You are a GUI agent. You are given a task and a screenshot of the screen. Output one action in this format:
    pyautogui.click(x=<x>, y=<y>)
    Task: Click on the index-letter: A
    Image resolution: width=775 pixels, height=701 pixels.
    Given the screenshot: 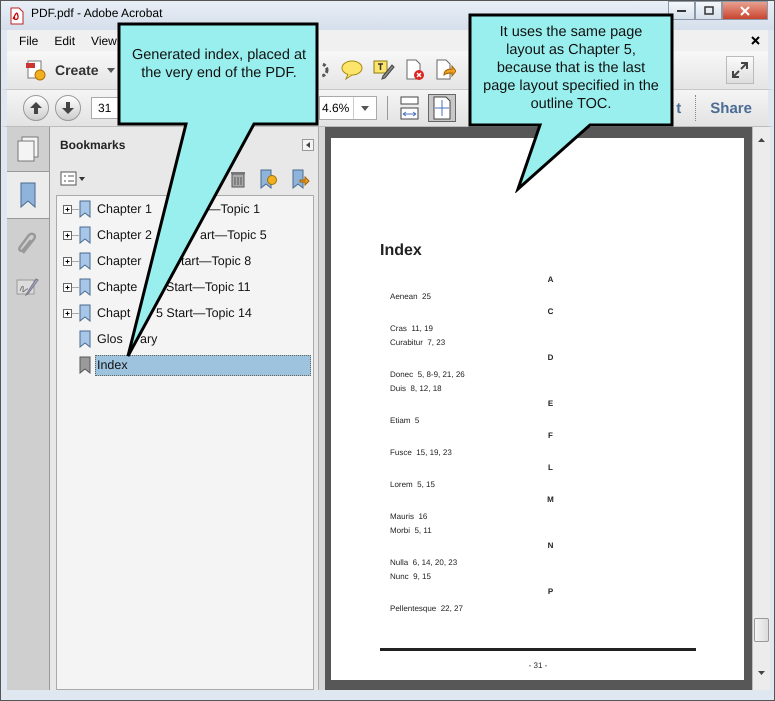 What is the action you would take?
    pyautogui.click(x=550, y=280)
    